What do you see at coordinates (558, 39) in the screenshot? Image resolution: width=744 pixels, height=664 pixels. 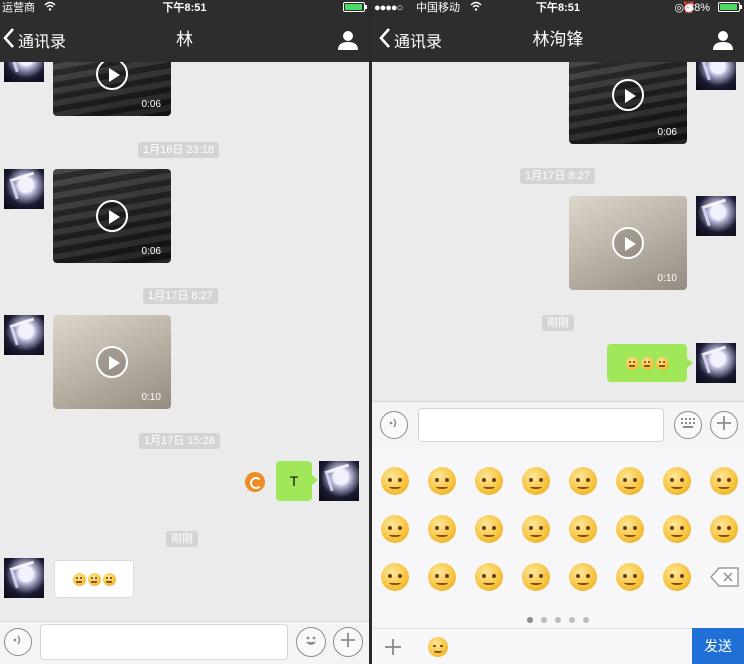 I see `nav-bar: 通讯录 林洵锋` at bounding box center [558, 39].